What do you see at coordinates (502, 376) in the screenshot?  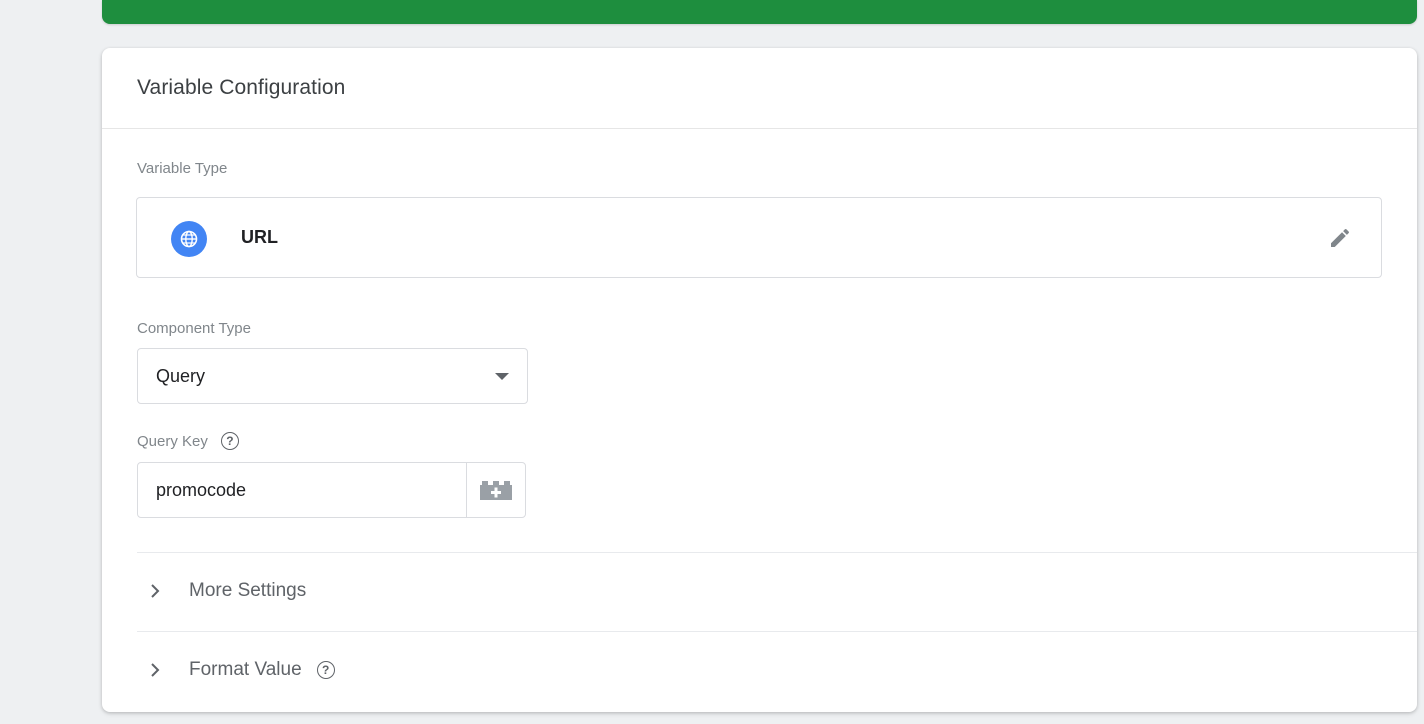 I see `dropdown-arrow-icon` at bounding box center [502, 376].